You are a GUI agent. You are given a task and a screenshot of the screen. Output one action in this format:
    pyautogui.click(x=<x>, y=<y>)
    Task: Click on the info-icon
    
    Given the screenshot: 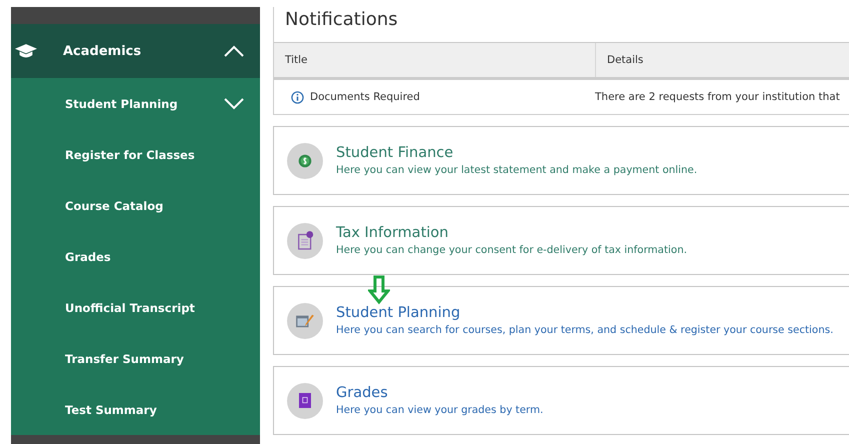 What is the action you would take?
    pyautogui.click(x=297, y=97)
    